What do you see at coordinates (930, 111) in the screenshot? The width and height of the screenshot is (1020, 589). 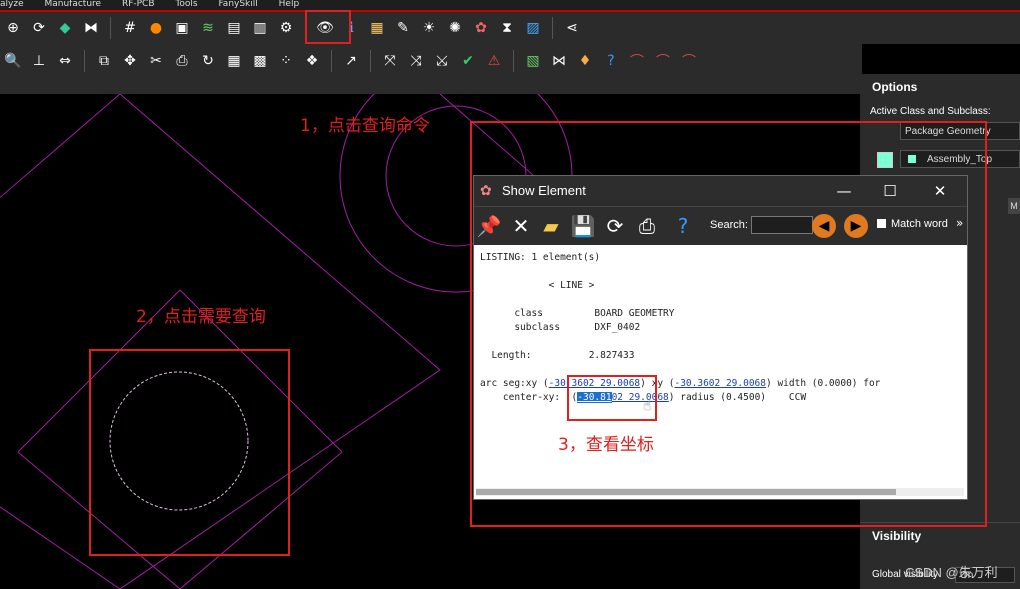 I see `active-class-label: Active Class and Subclass:` at bounding box center [930, 111].